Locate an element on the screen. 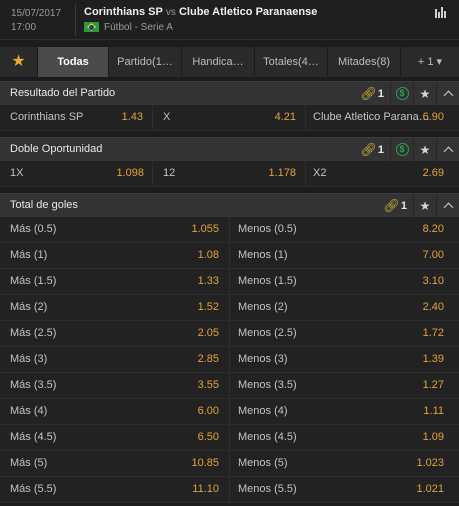  over-cell: Más (2.5) 2.05 is located at coordinates (114, 333).